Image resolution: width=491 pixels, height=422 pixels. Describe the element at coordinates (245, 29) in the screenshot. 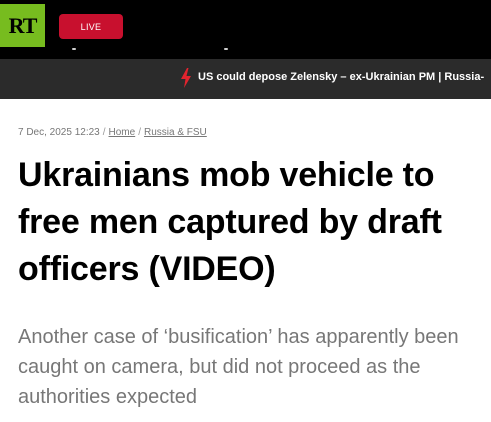

I see `top-bar: RT LIVE` at that location.